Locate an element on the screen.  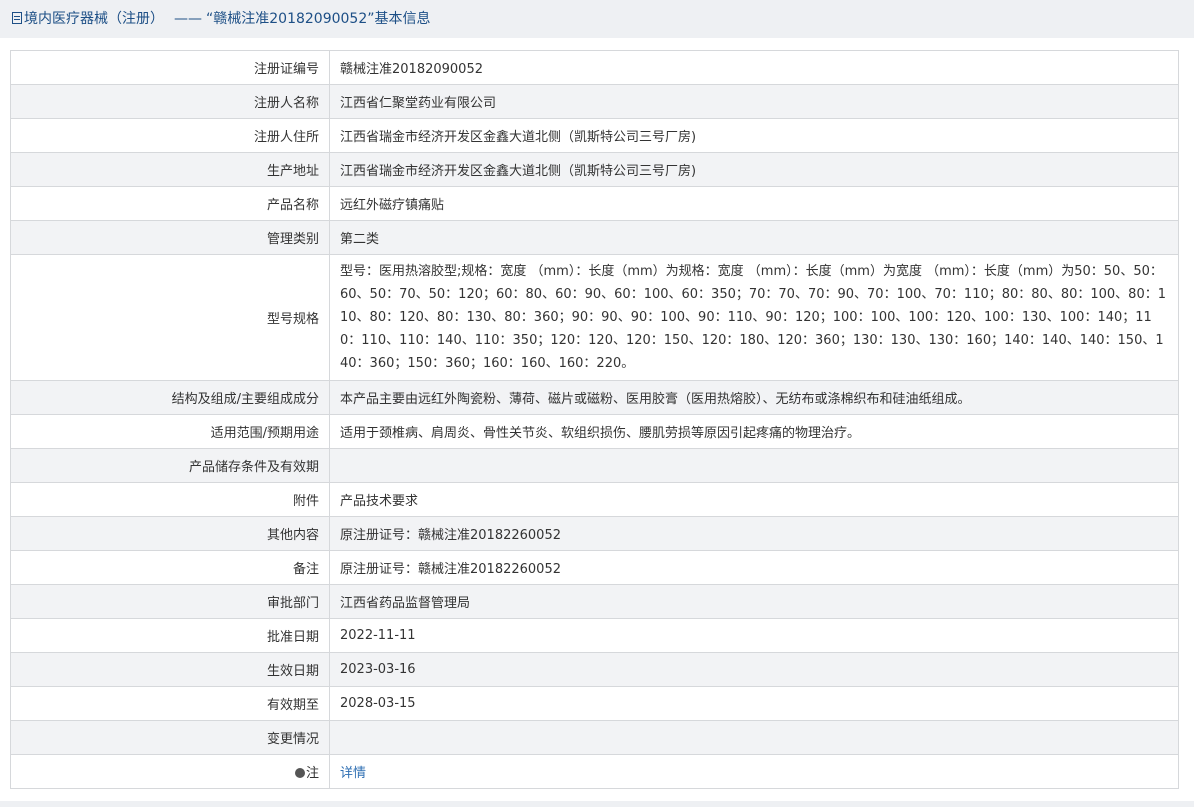
table-row: 变更情况 is located at coordinates (594, 737).